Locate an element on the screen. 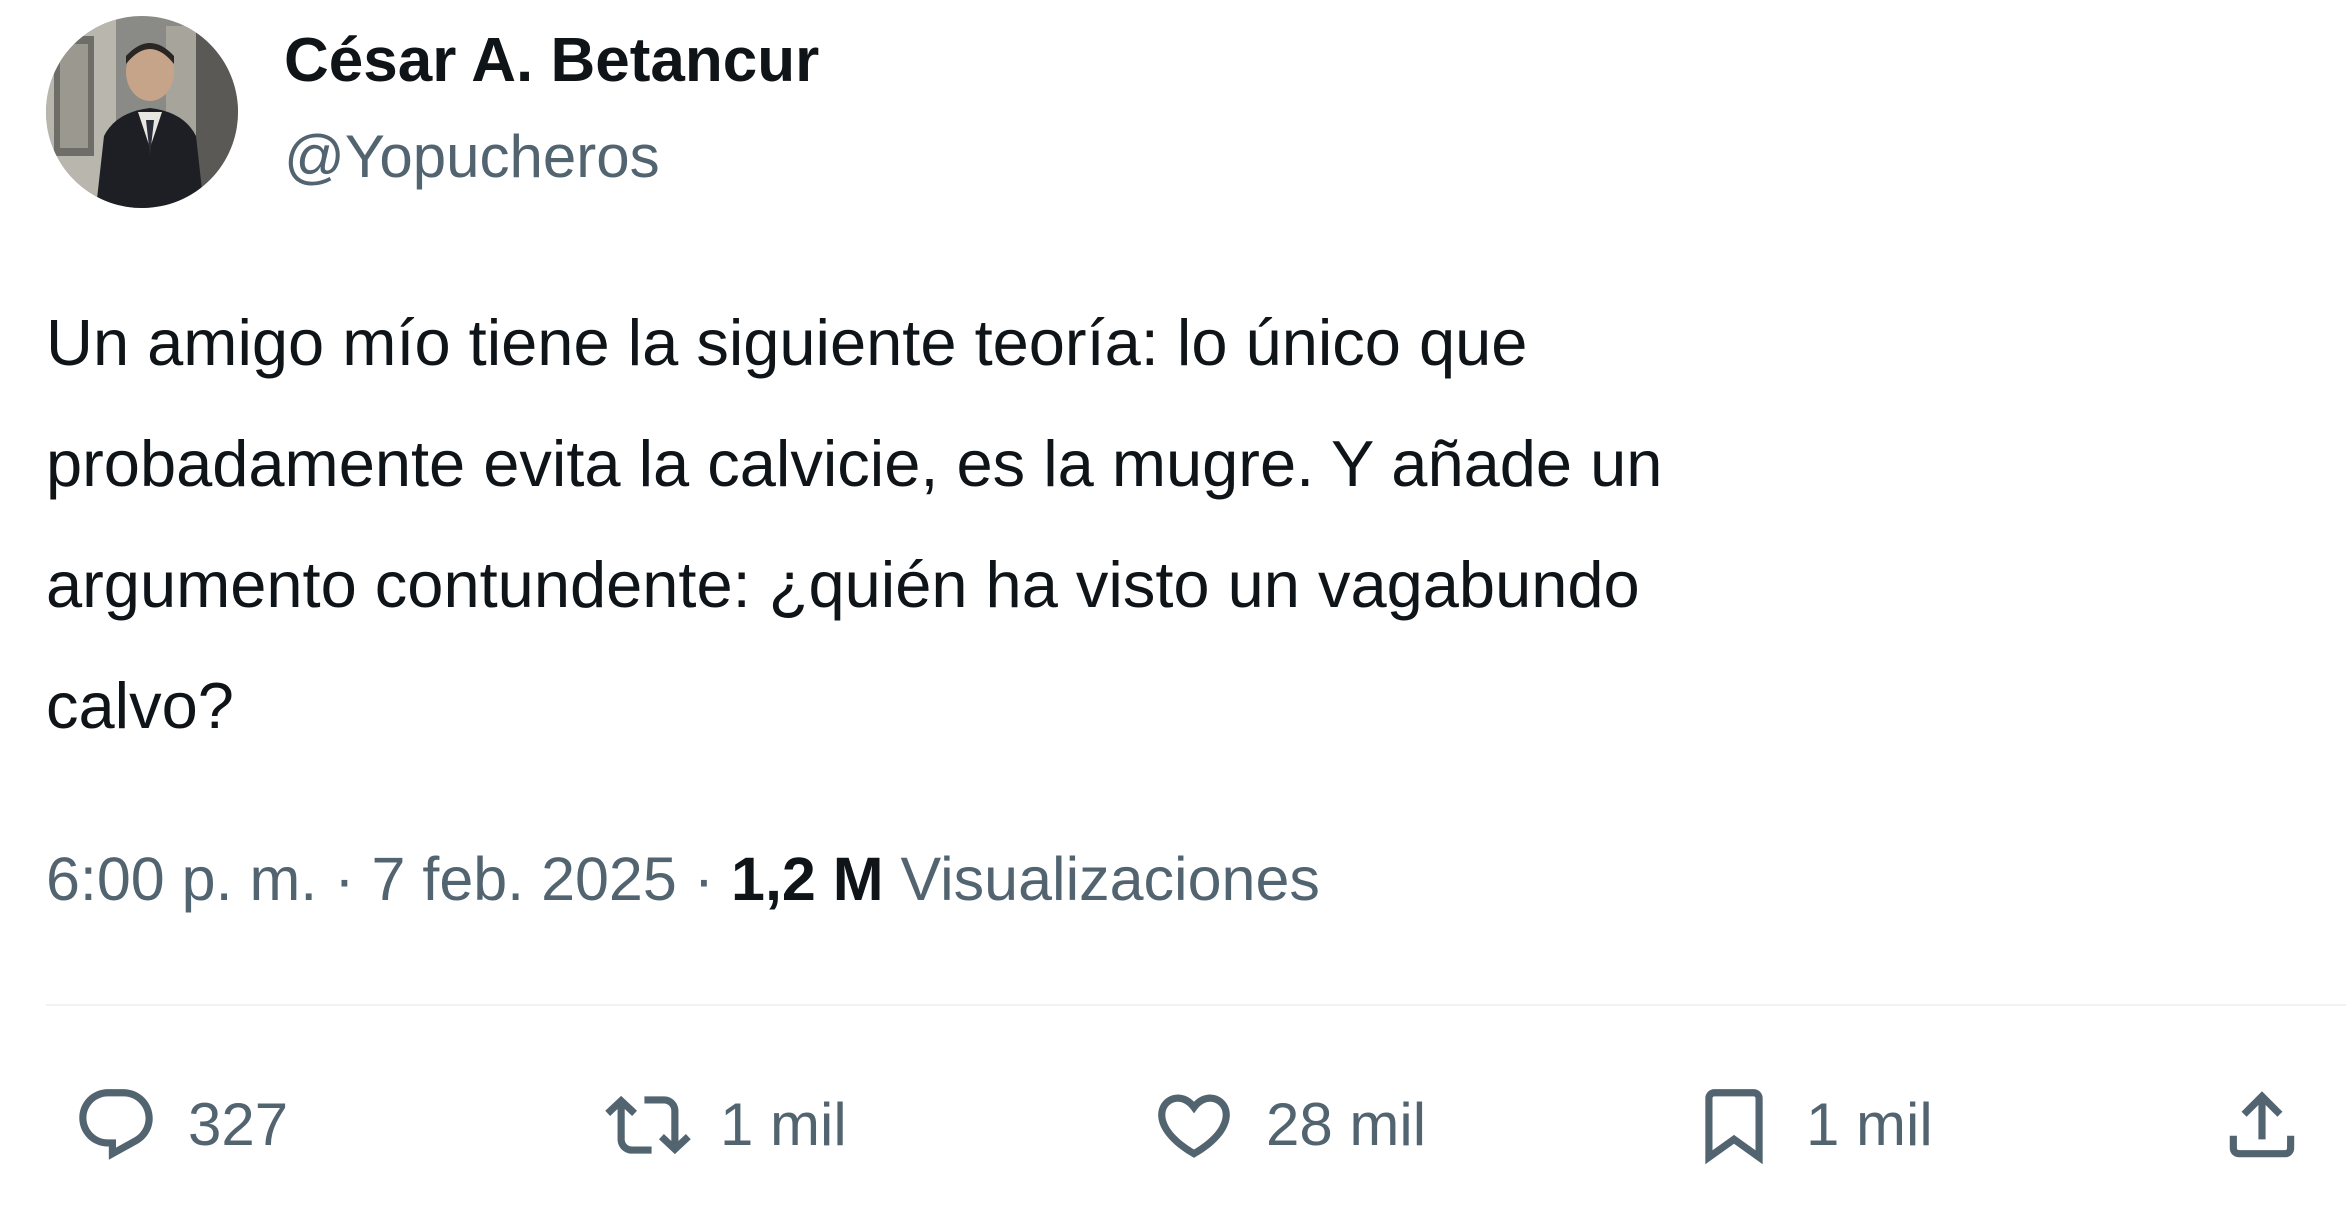  share-button is located at coordinates (2262, 1125).